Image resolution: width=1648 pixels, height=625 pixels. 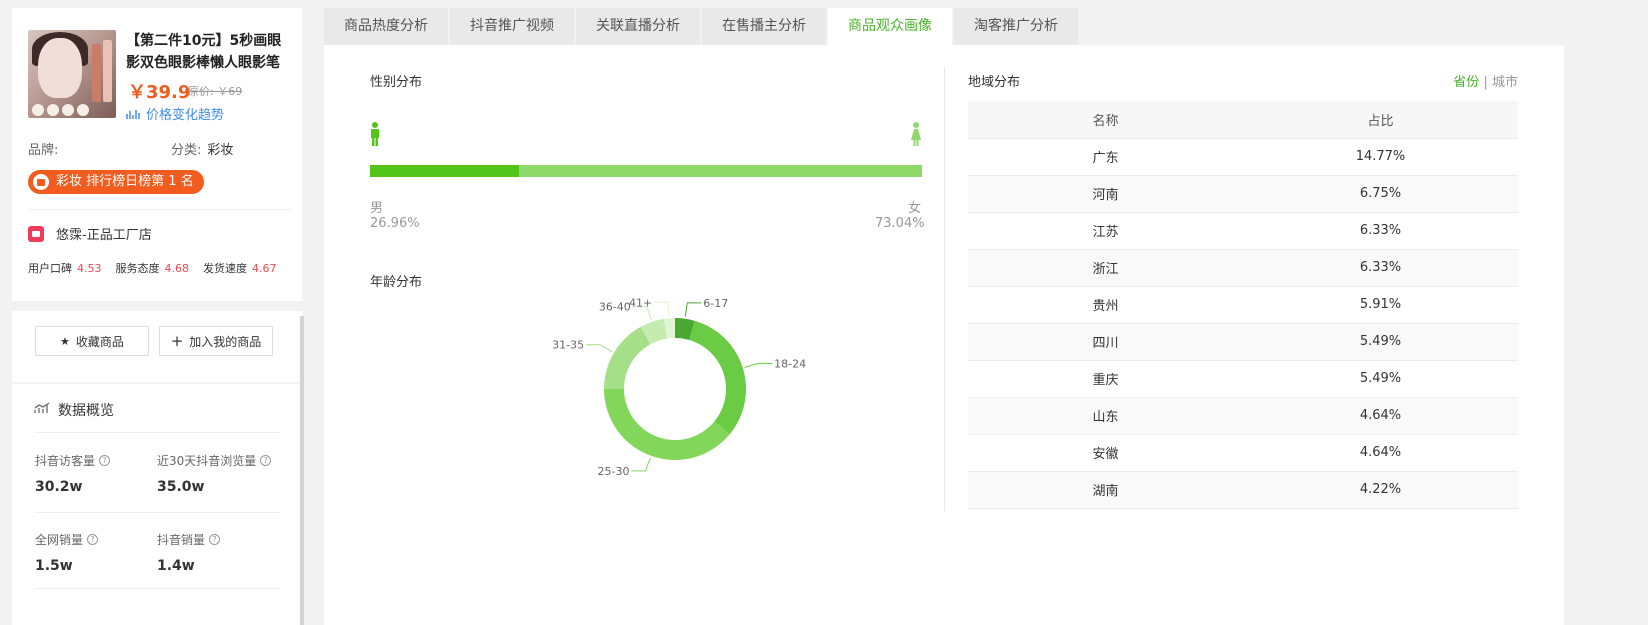 What do you see at coordinates (159, 92) in the screenshot?
I see `product-price: ￥39.9` at bounding box center [159, 92].